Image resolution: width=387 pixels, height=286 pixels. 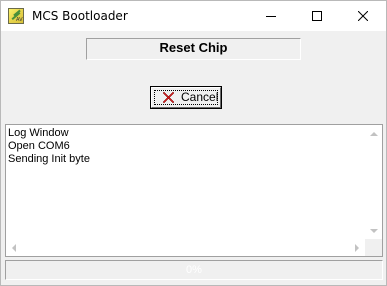 I want to click on log-line: Open COM6, so click(x=39, y=146).